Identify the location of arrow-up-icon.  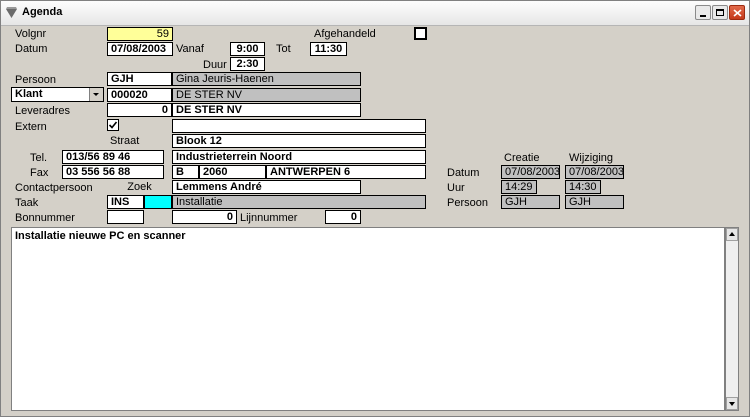
(732, 234).